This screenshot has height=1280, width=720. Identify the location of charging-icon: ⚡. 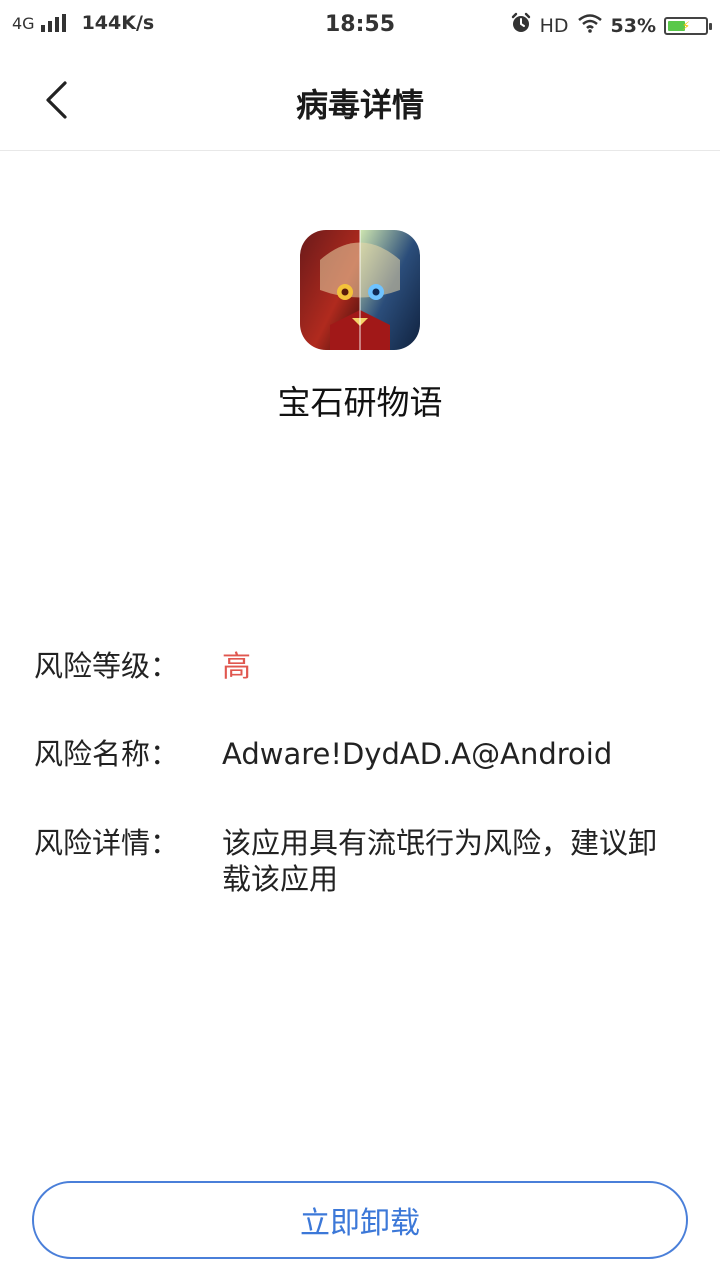
(686, 25).